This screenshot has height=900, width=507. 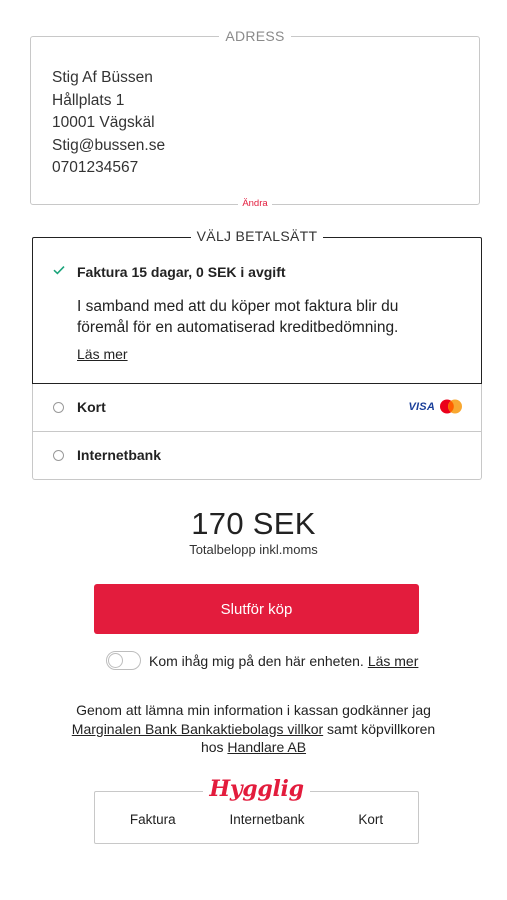 What do you see at coordinates (58, 455) in the screenshot?
I see `radio-internetbank` at bounding box center [58, 455].